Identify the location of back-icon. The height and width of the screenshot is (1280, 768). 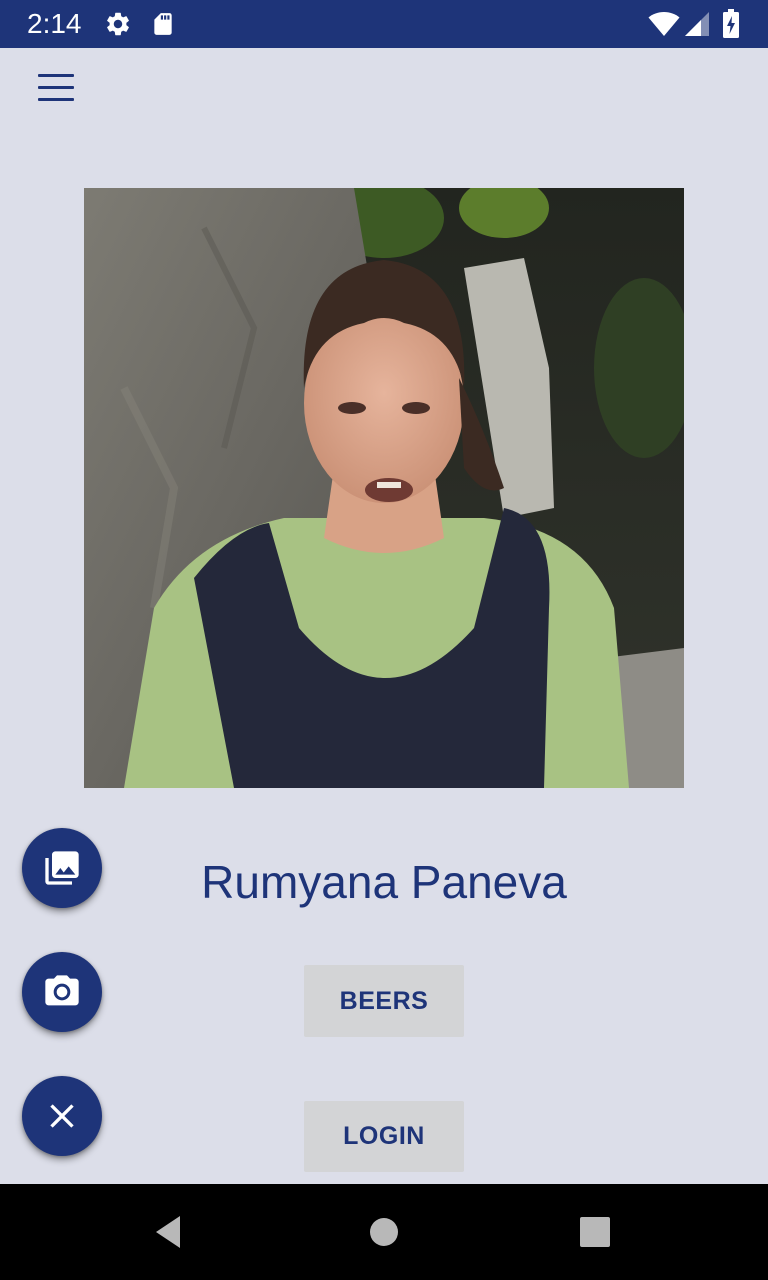
(168, 1232).